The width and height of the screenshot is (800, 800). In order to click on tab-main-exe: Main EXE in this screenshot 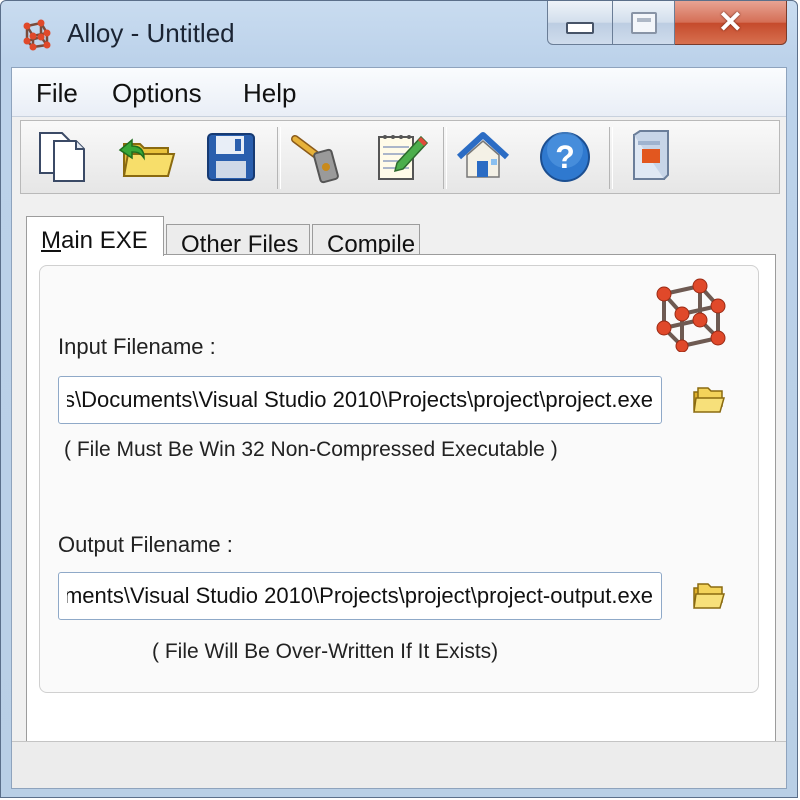, I will do `click(95, 236)`.